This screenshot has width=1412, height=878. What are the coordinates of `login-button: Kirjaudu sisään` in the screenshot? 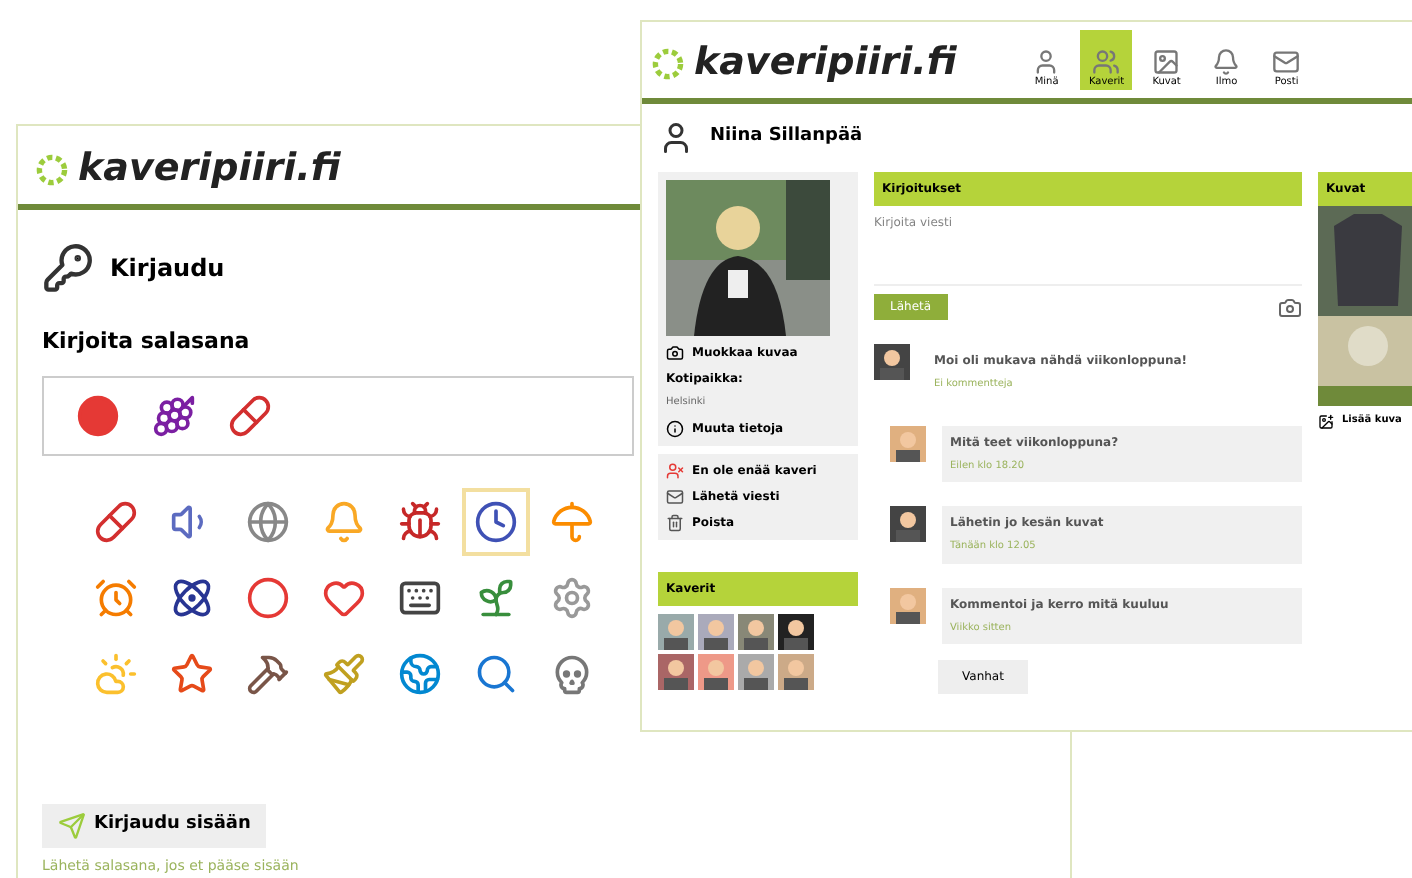 It's located at (154, 825).